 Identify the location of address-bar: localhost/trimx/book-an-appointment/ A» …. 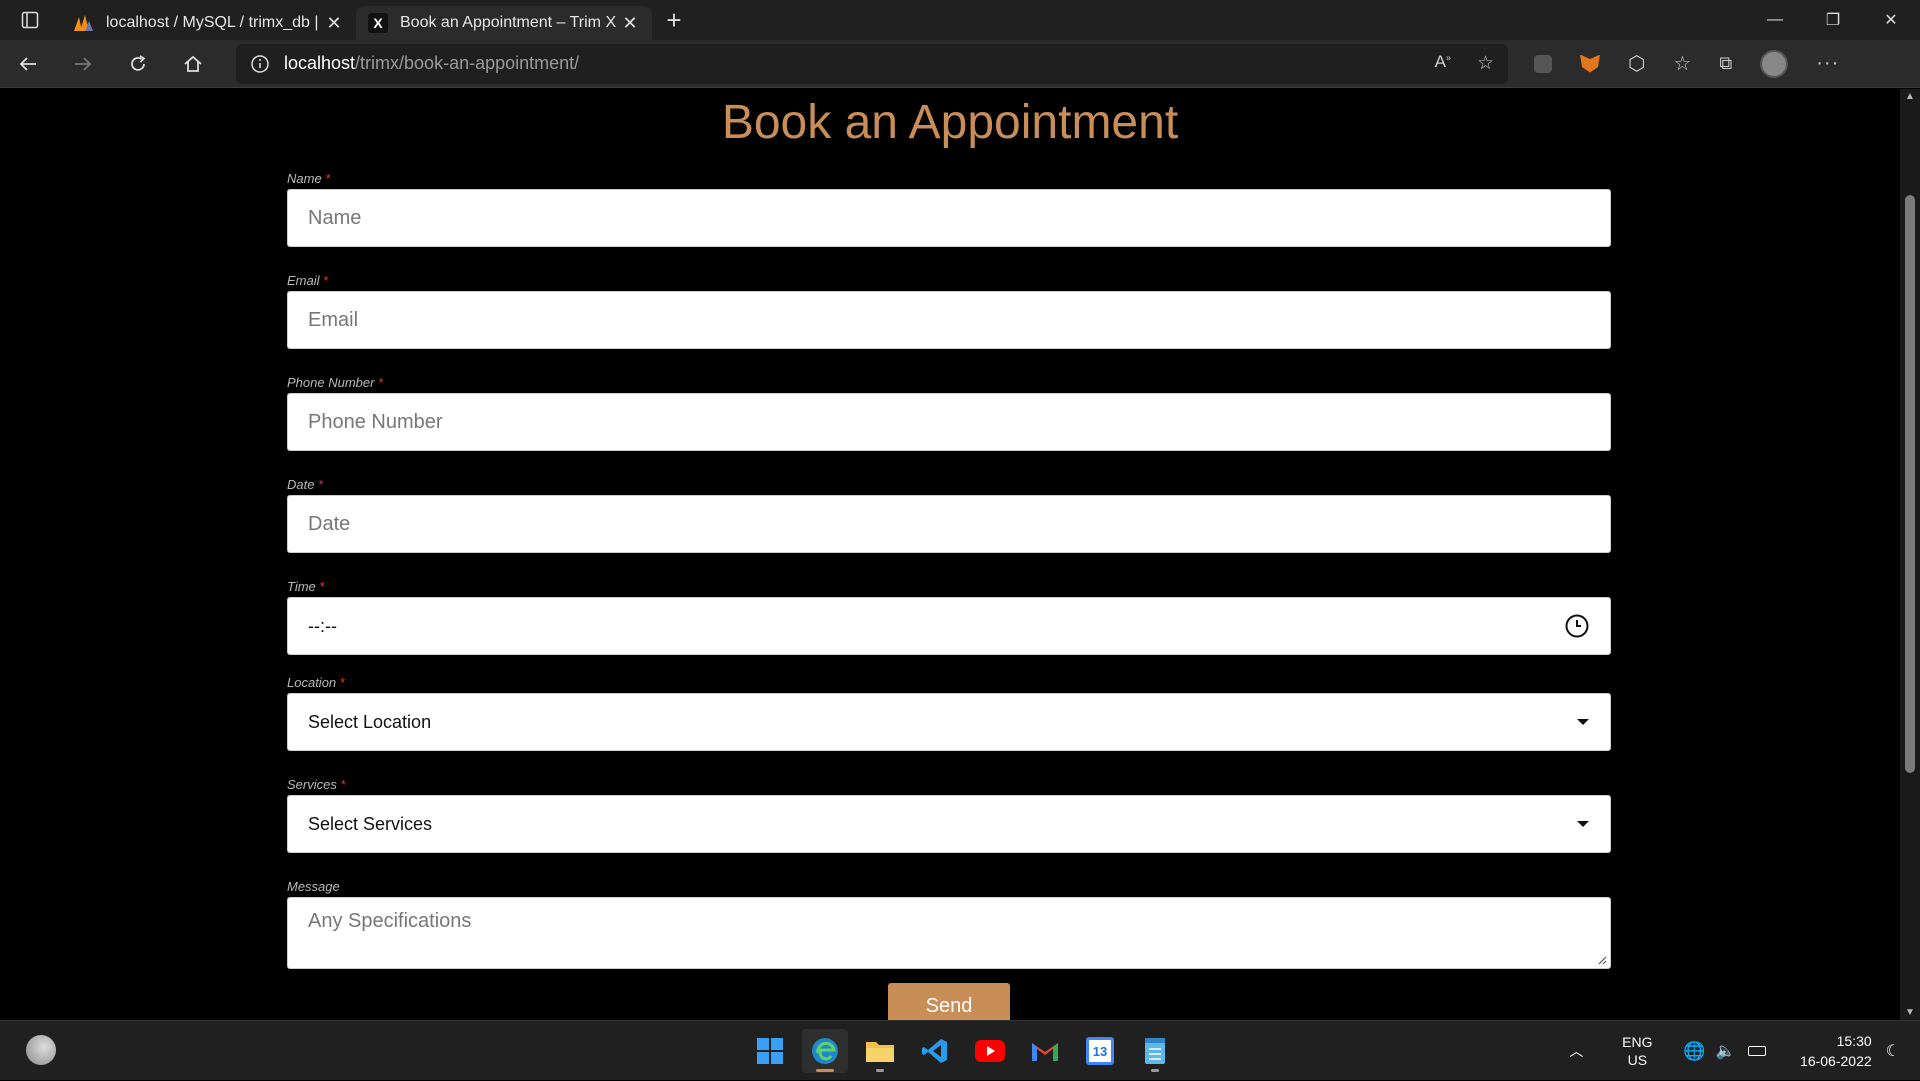
(872, 63).